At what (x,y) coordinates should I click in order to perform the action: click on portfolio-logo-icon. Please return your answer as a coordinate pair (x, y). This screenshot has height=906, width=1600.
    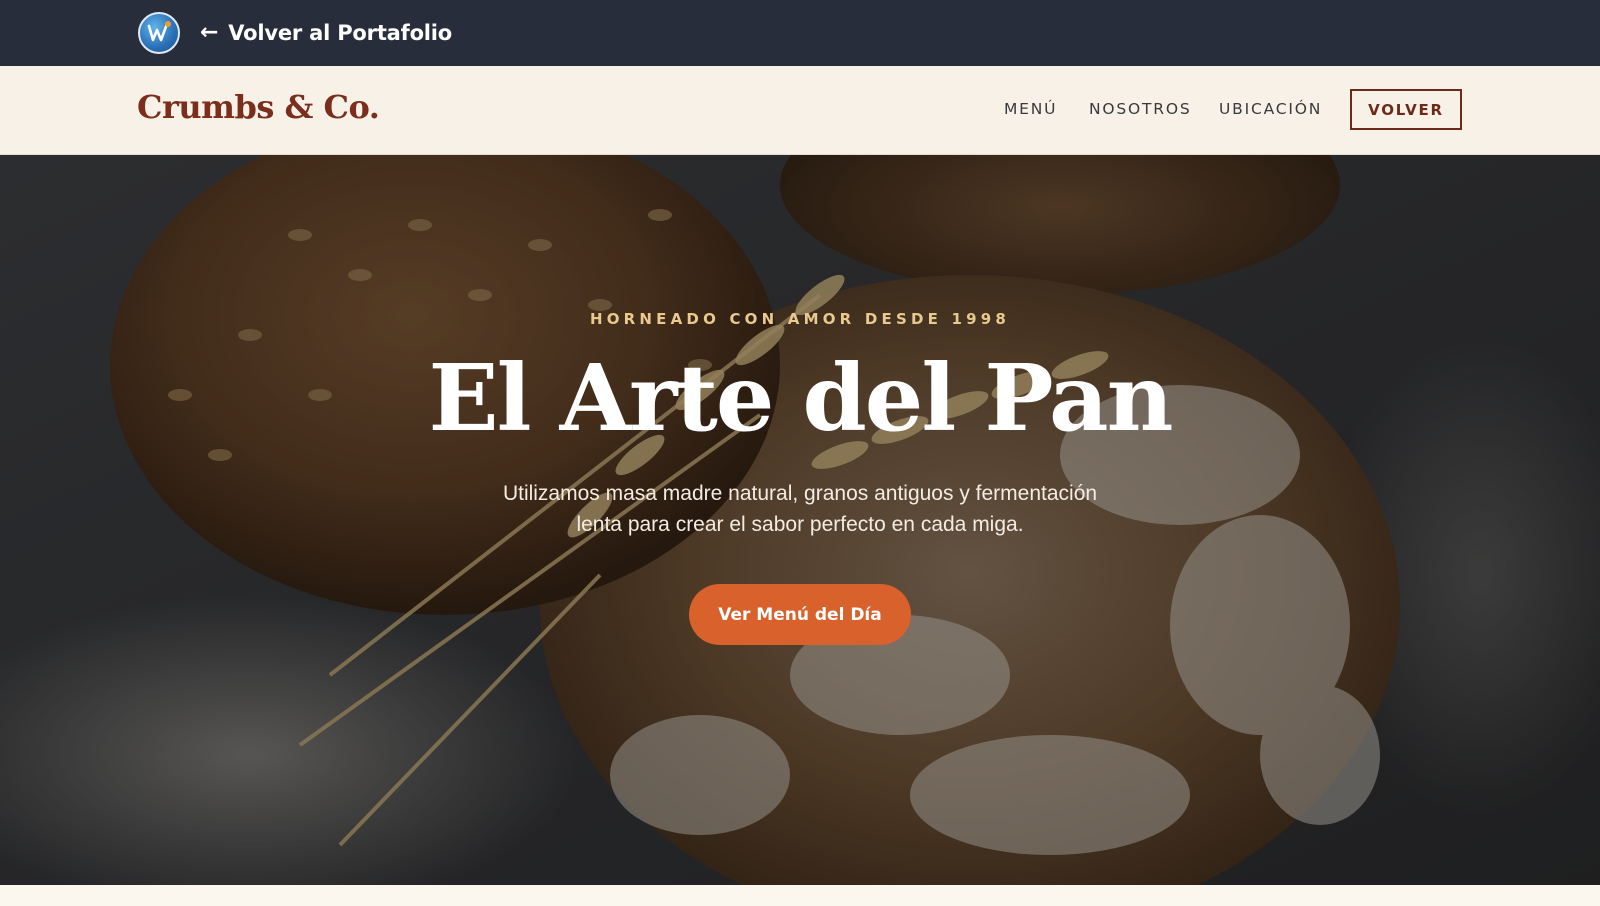
    Looking at the image, I should click on (159, 33).